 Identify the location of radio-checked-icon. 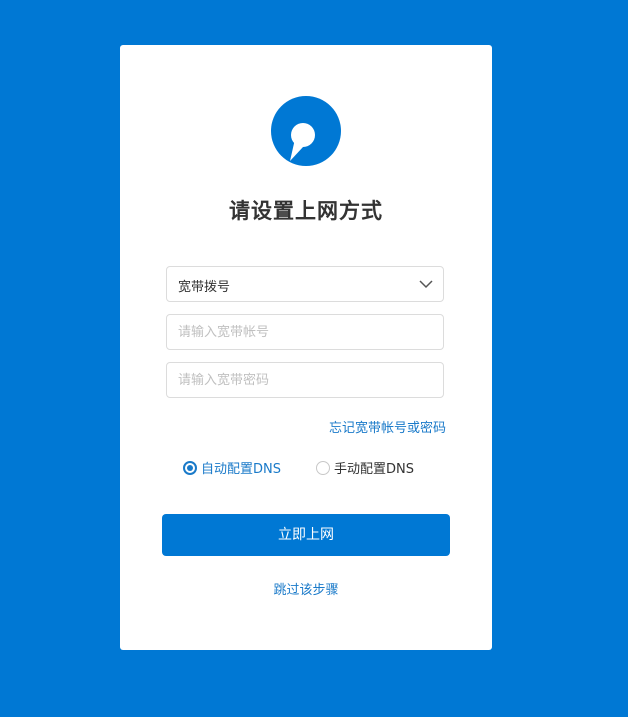
(190, 467).